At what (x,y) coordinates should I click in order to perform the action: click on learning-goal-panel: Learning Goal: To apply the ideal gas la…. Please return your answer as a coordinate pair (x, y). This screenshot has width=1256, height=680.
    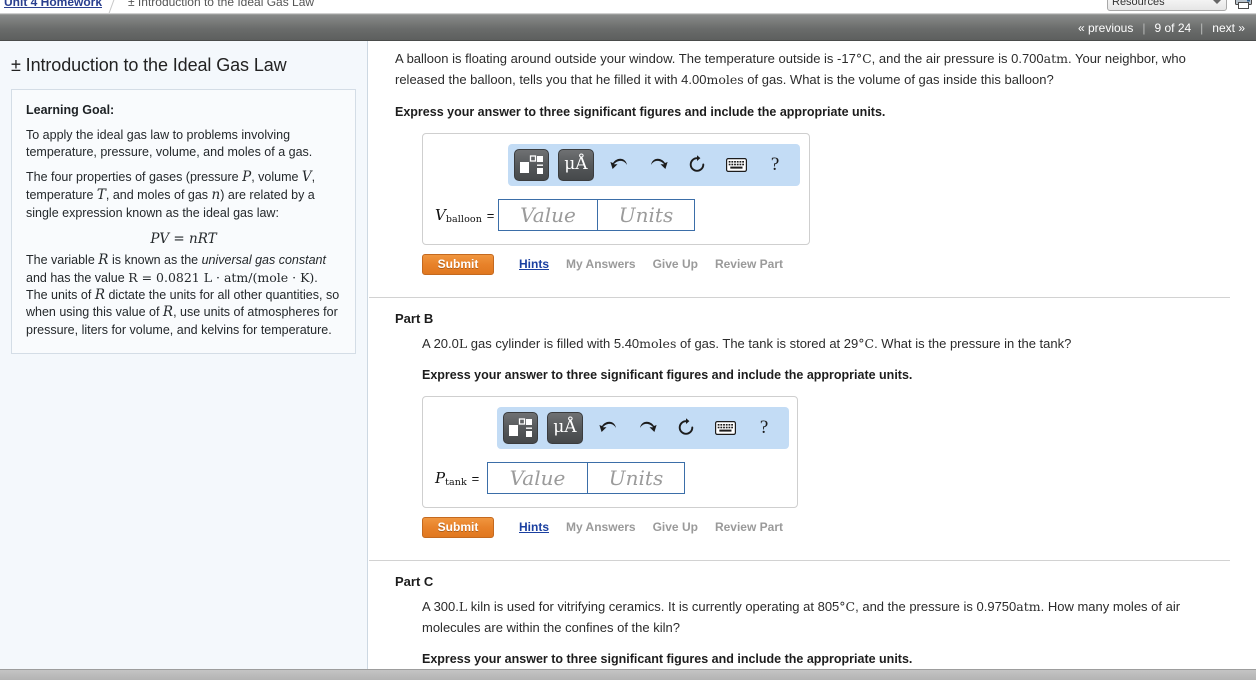
    Looking at the image, I should click on (183, 221).